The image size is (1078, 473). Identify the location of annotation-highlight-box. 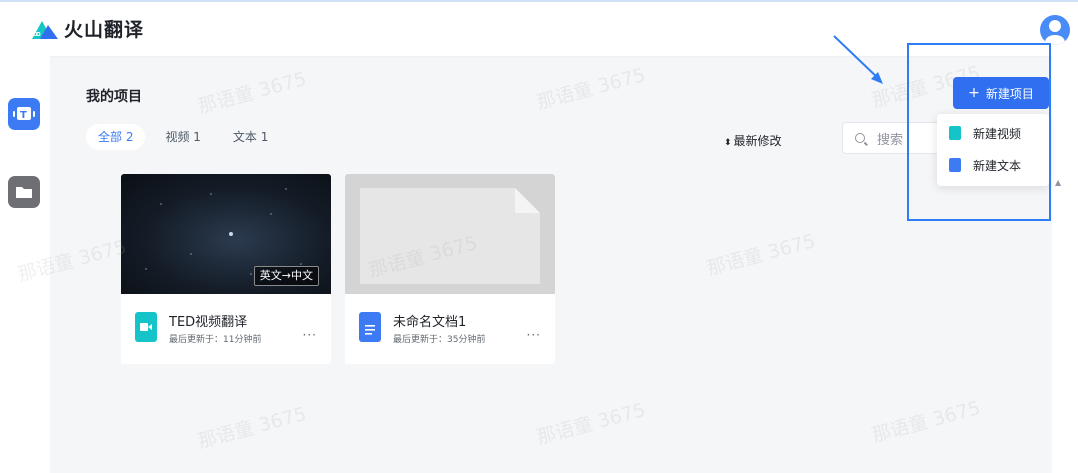
(979, 132).